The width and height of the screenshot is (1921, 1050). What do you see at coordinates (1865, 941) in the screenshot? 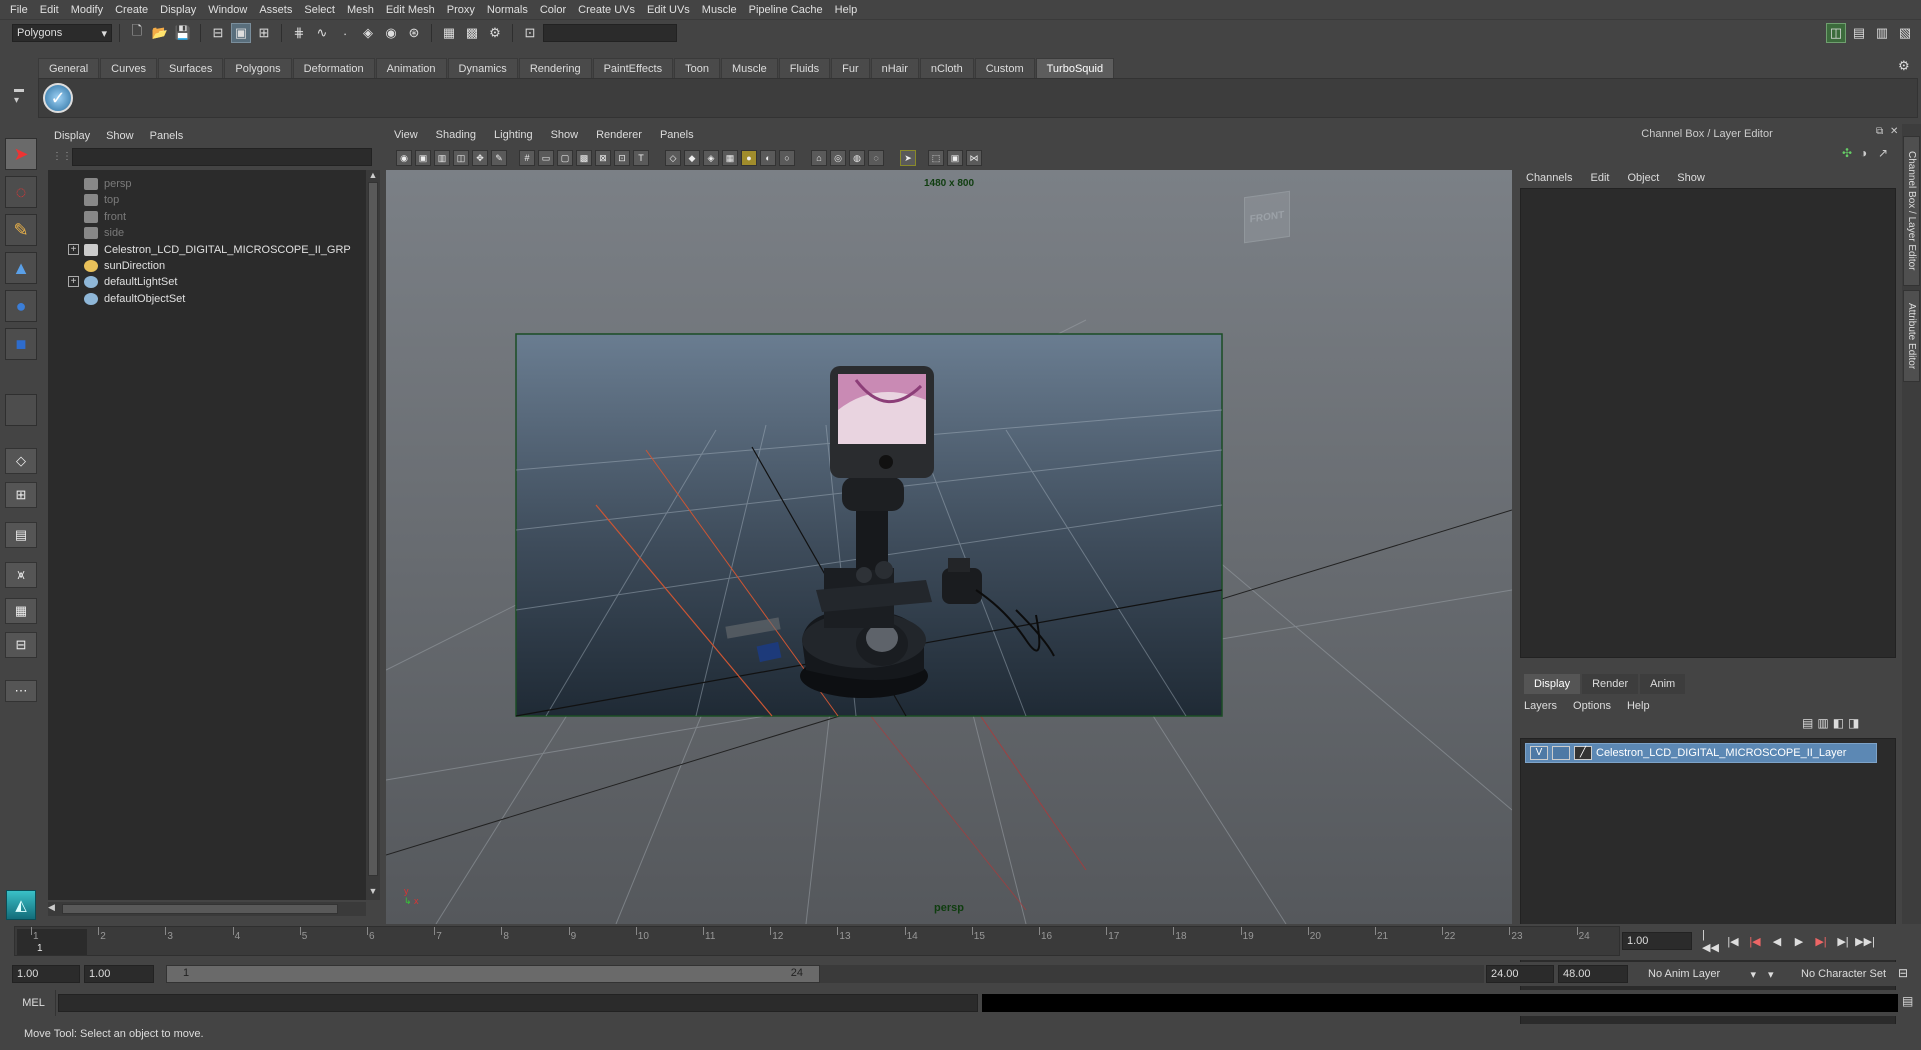
I see `go-to-end-icon: ▶▶|` at bounding box center [1865, 941].